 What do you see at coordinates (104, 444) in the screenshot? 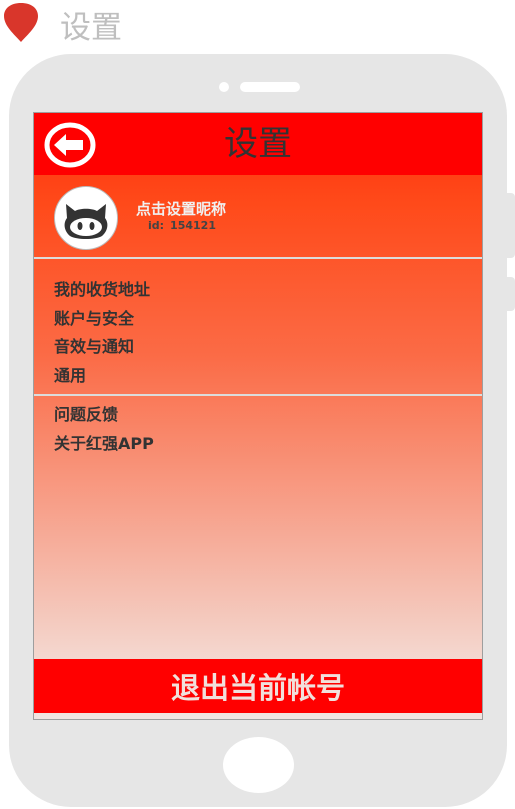
I see `menu-item-about-app: 关于红强APP` at bounding box center [104, 444].